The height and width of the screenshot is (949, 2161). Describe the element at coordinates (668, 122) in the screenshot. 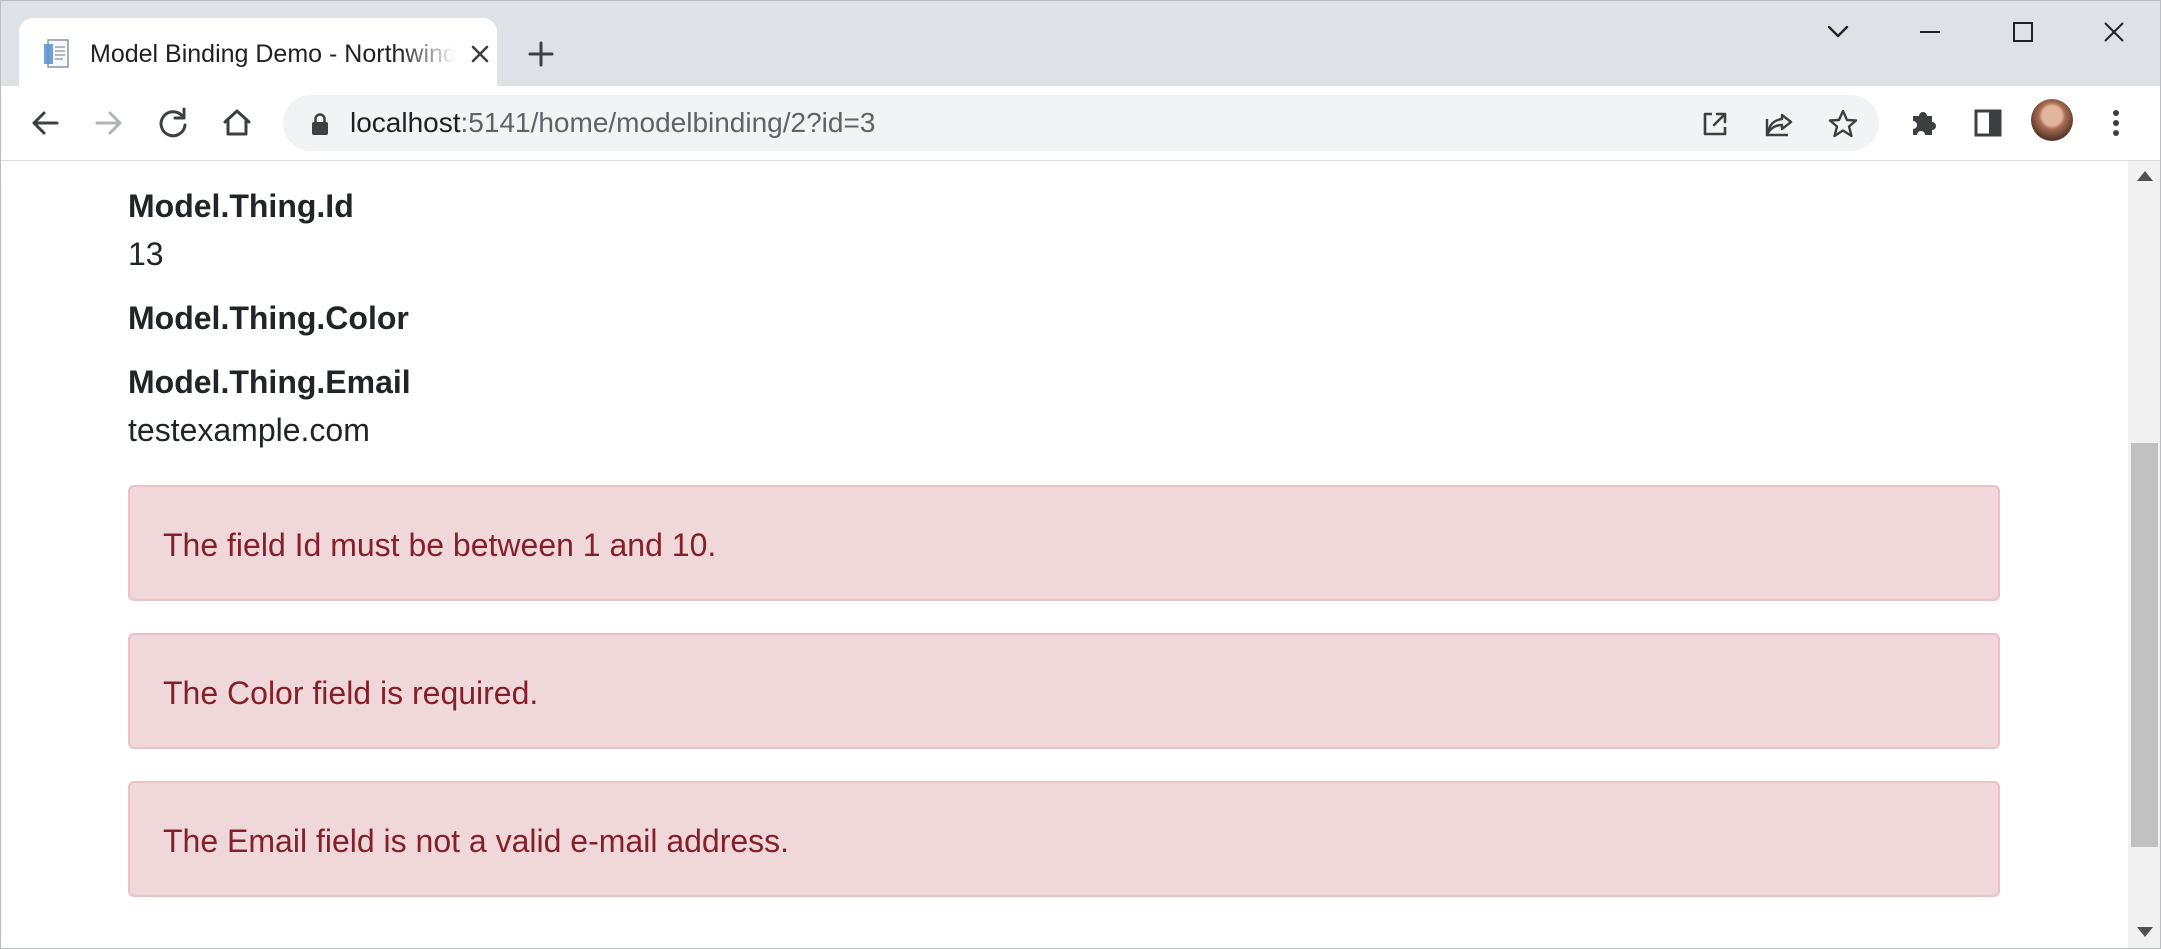

I see `url-path: :5141/home/modelbinding/2?id=3` at that location.